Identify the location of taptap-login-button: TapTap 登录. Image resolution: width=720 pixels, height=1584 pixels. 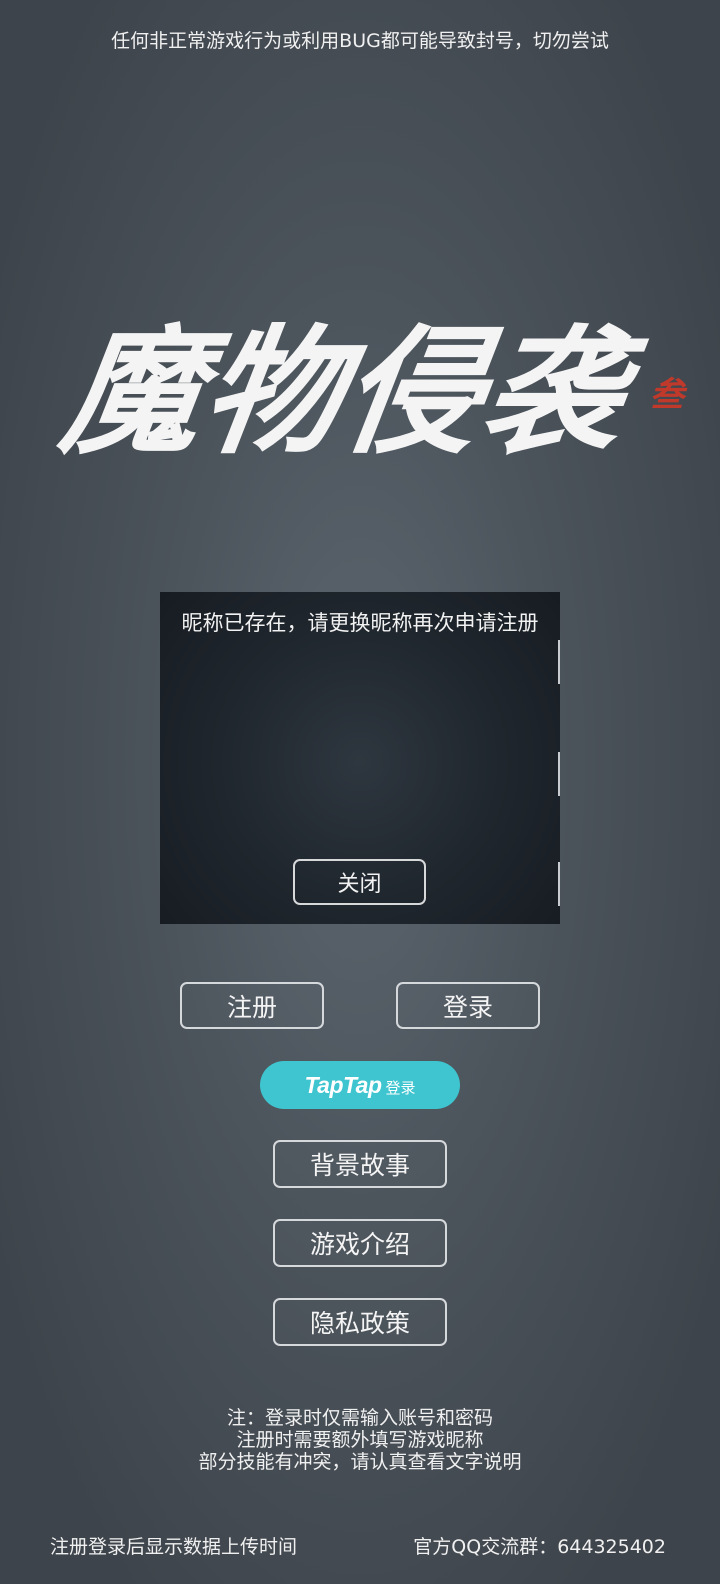
(360, 1085).